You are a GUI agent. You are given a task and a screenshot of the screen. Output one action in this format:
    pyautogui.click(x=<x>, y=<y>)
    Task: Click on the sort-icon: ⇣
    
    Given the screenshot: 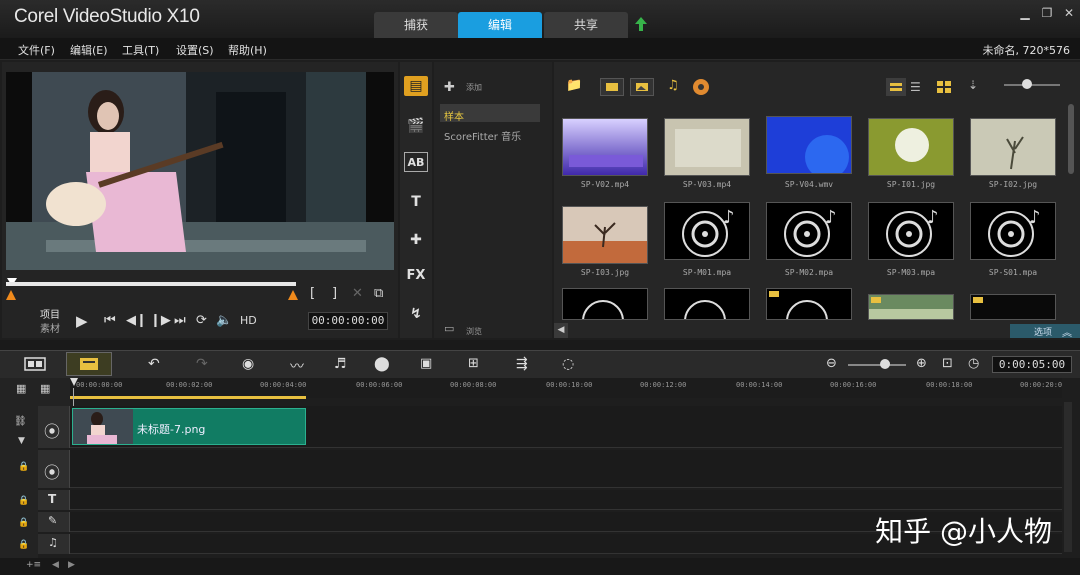 What is the action you would take?
    pyautogui.click(x=973, y=85)
    